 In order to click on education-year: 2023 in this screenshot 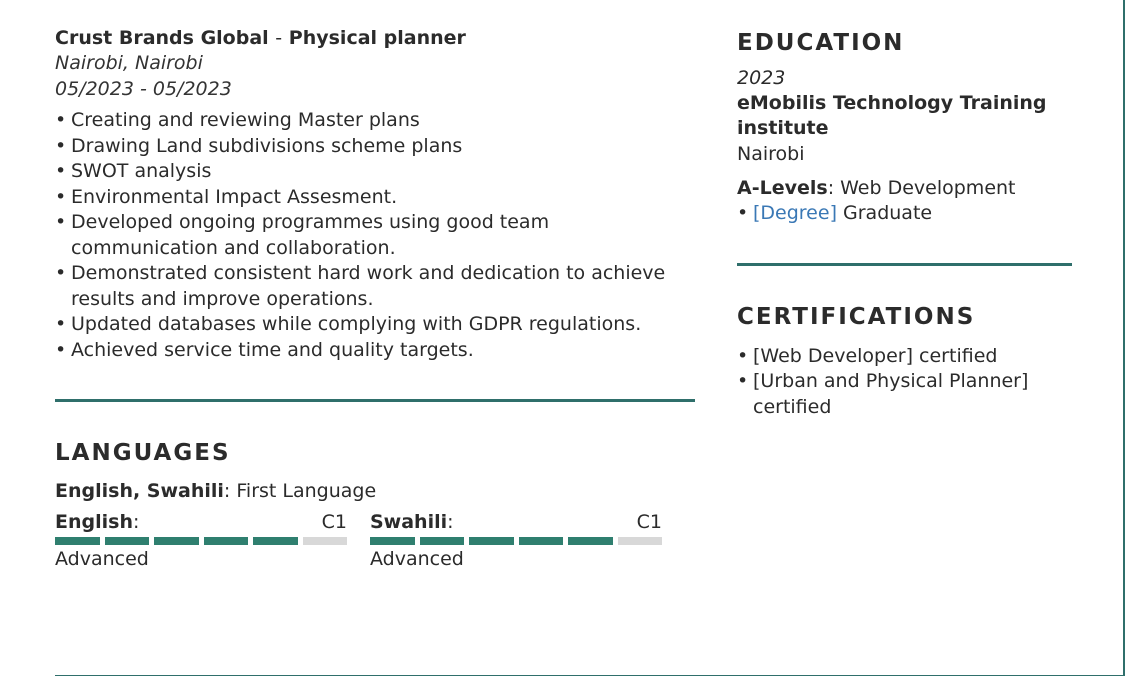, I will do `click(761, 78)`.